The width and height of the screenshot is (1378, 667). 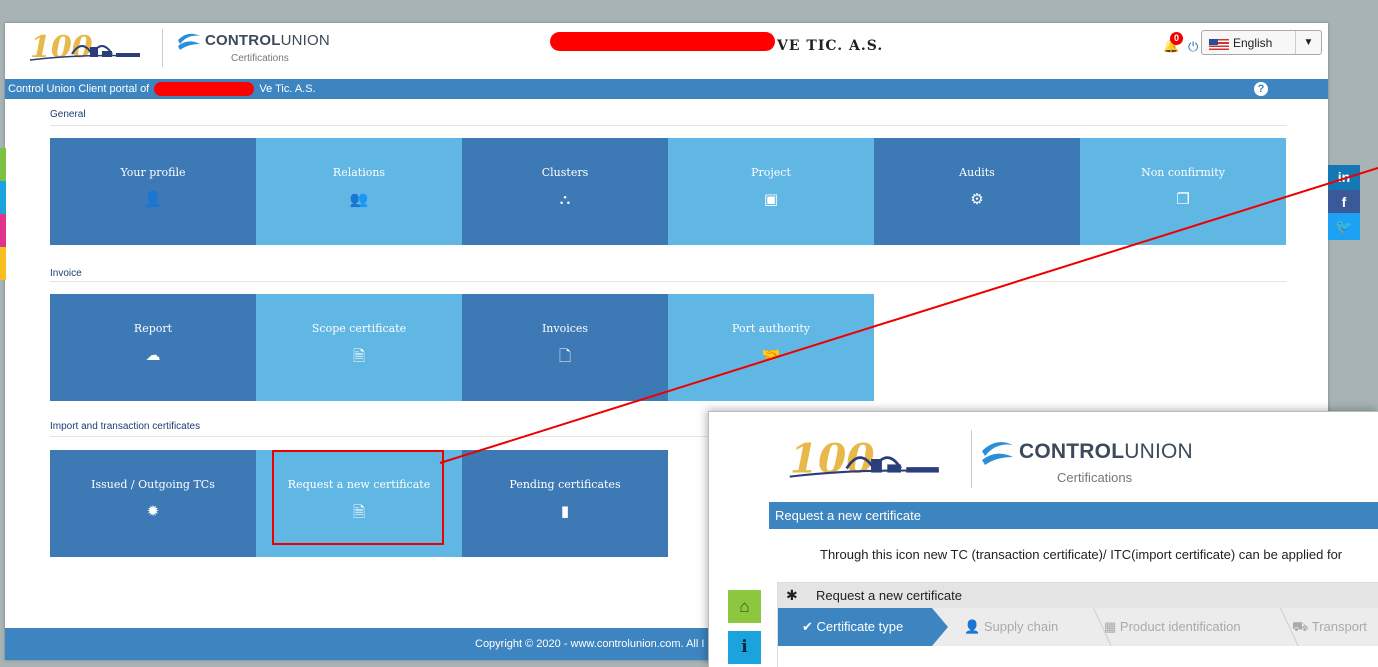 I want to click on notification-bell-icon: 🔔 0, so click(x=1173, y=43).